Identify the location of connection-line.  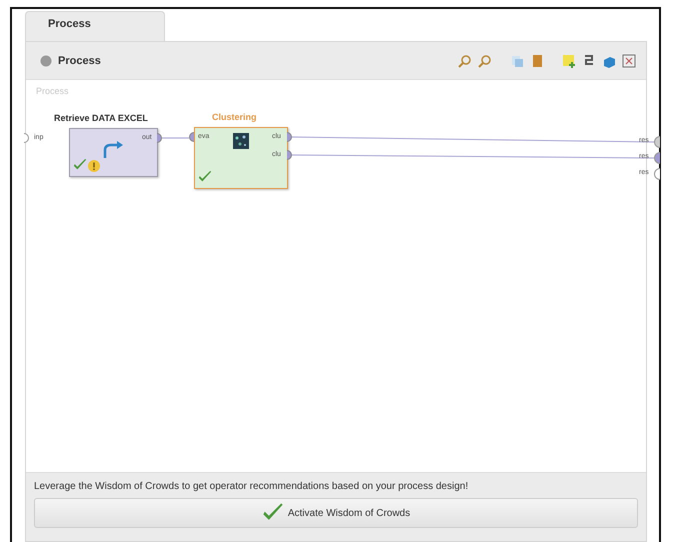
(175, 138).